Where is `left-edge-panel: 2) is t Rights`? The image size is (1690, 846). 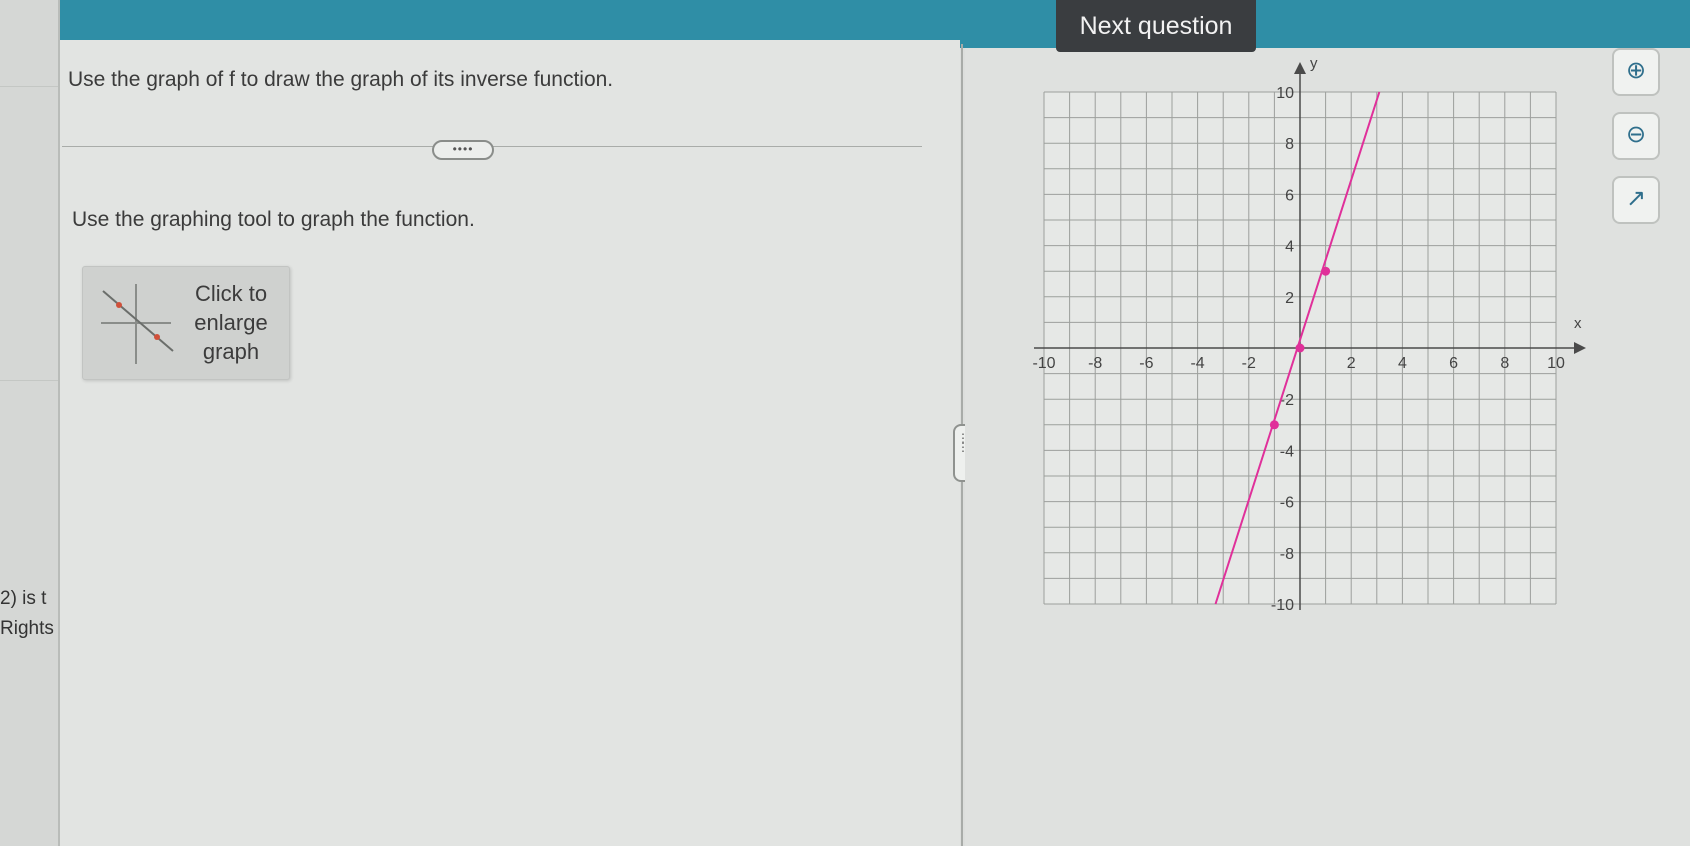 left-edge-panel: 2) is t Rights is located at coordinates (30, 423).